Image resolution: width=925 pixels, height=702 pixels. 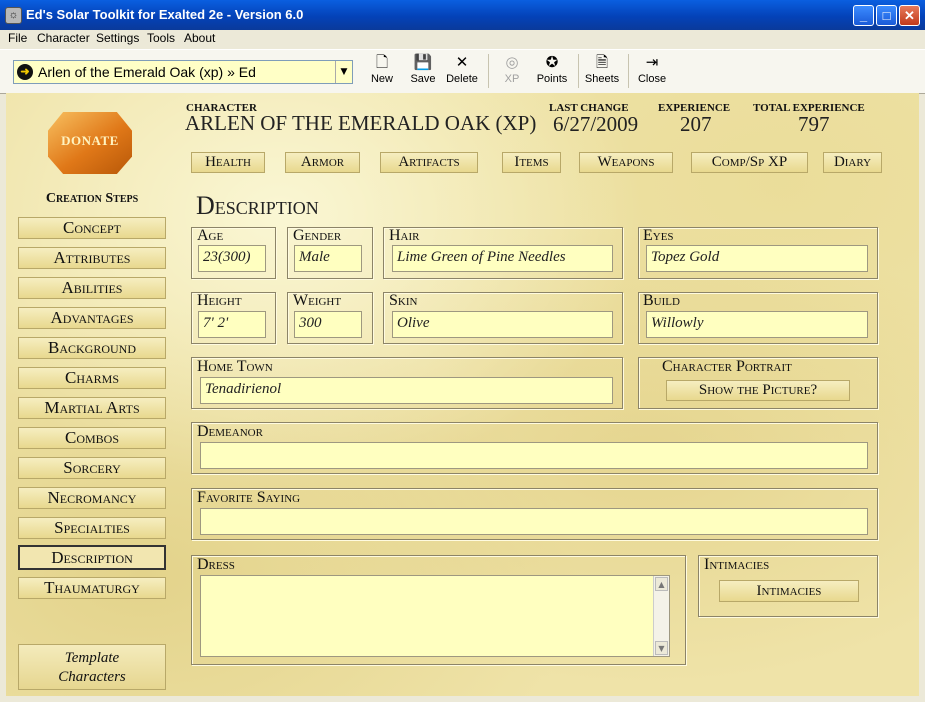 I want to click on maximize-button: □, so click(x=886, y=15).